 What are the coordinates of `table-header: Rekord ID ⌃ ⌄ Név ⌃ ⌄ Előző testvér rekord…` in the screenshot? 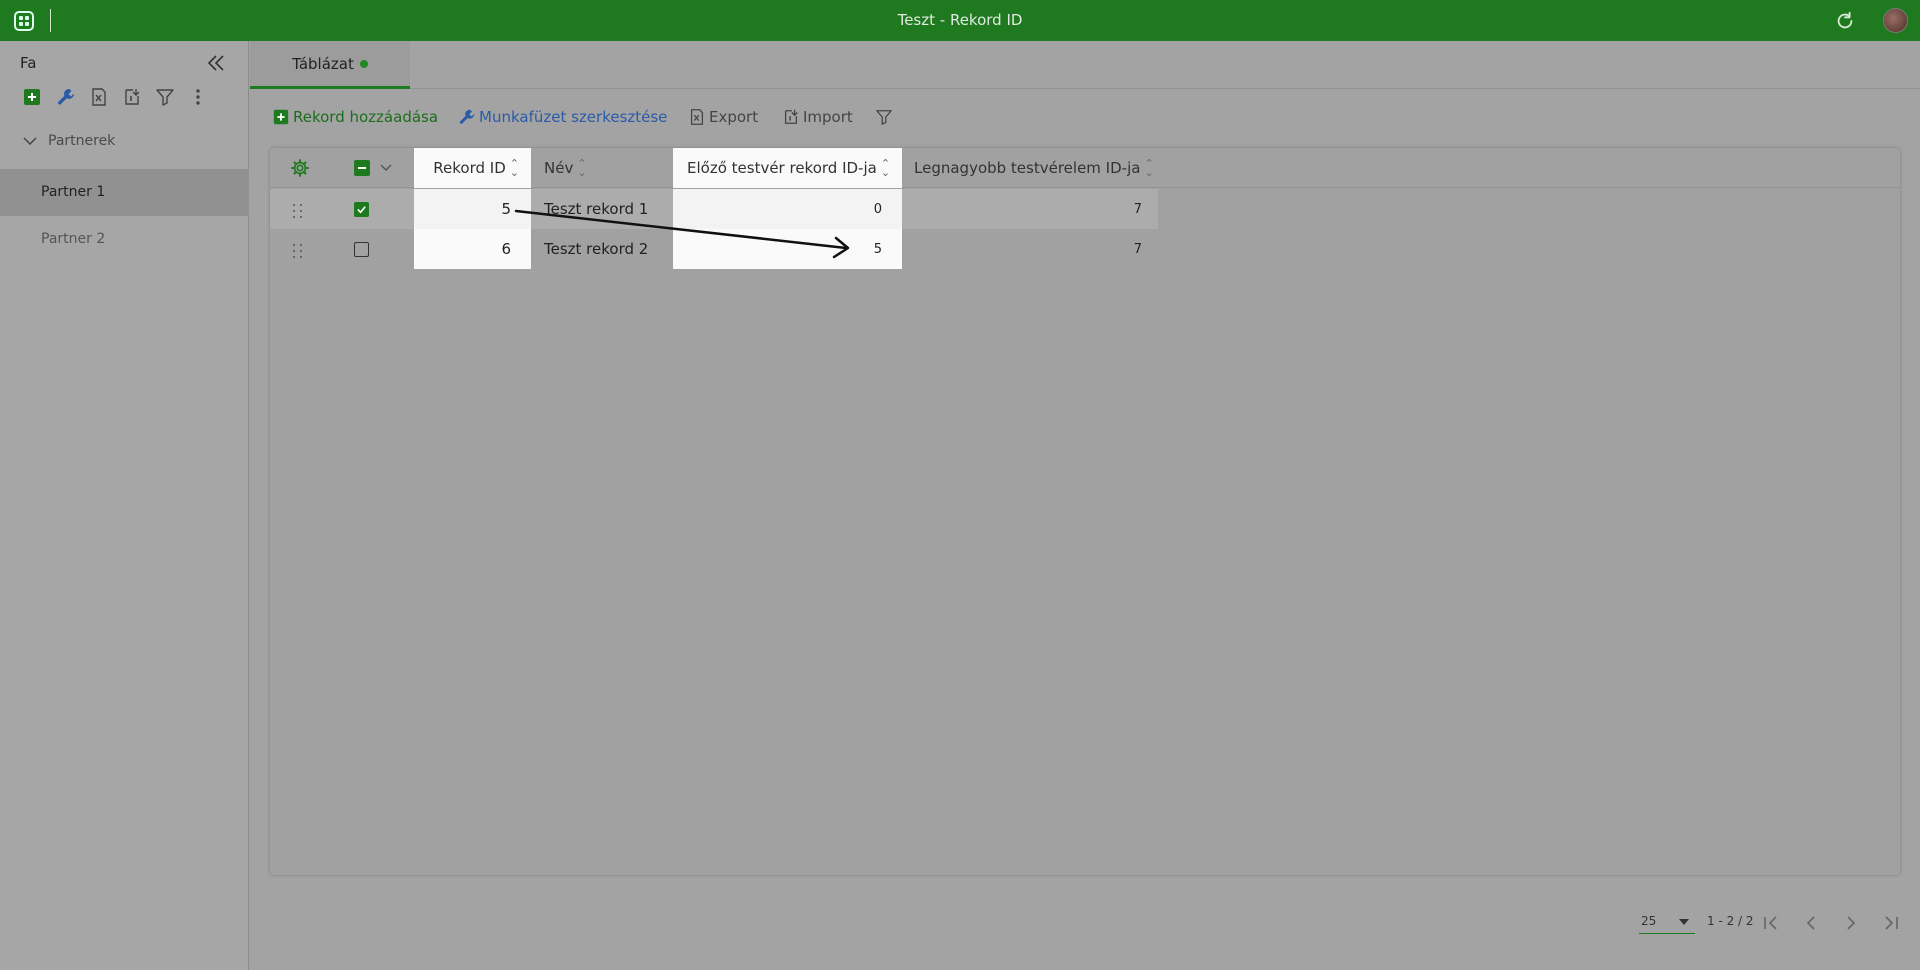 It's located at (1085, 168).